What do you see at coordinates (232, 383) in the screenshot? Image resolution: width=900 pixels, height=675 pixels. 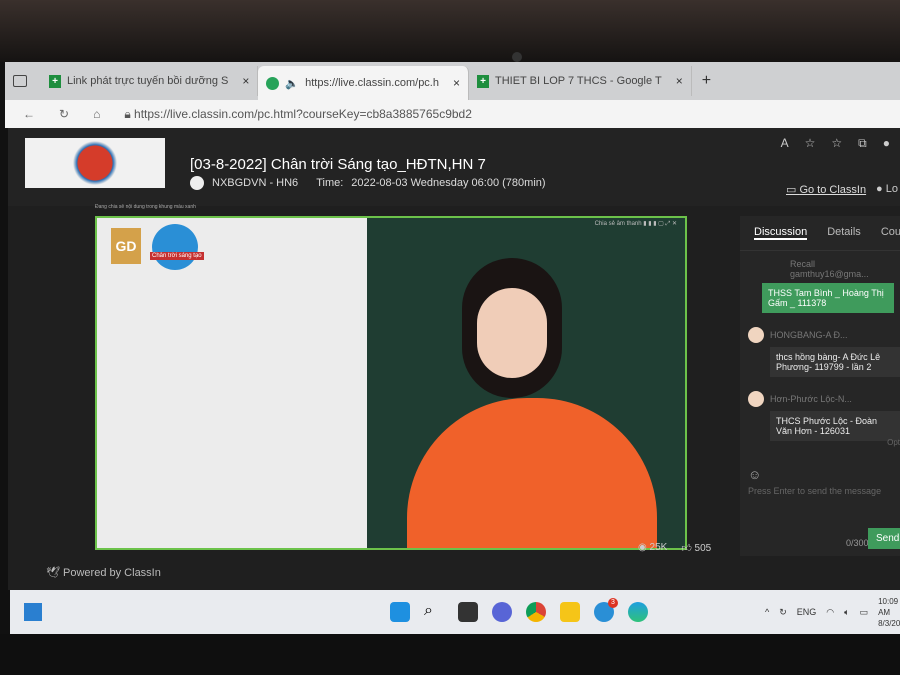 I see `slide-area: GD Chân trời sáng tạo` at bounding box center [232, 383].